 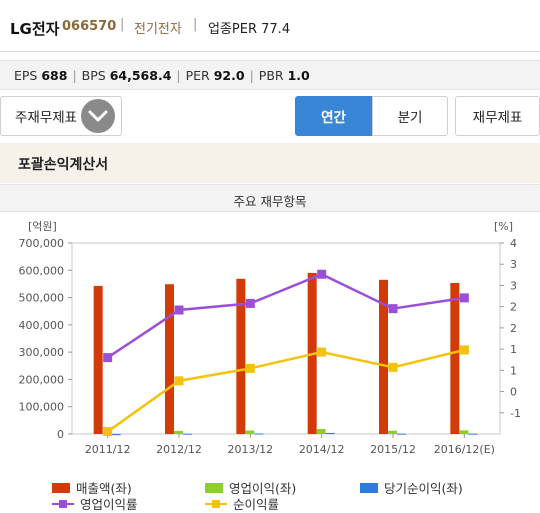 What do you see at coordinates (393, 449) in the screenshot?
I see `x-tick-label: 2015/12` at bounding box center [393, 449].